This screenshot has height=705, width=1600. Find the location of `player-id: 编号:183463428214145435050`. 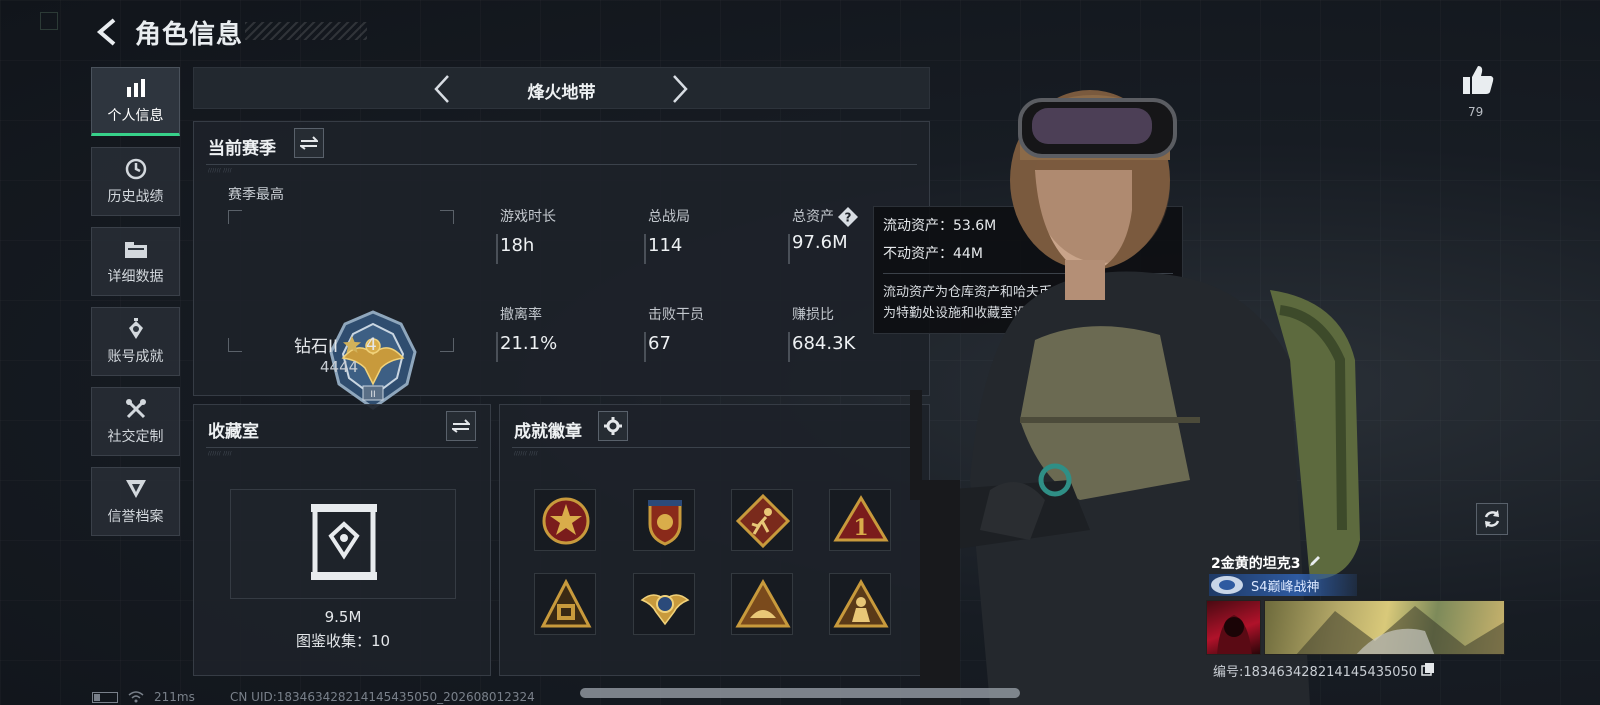

player-id: 编号:183463428214145435050 is located at coordinates (1315, 672).